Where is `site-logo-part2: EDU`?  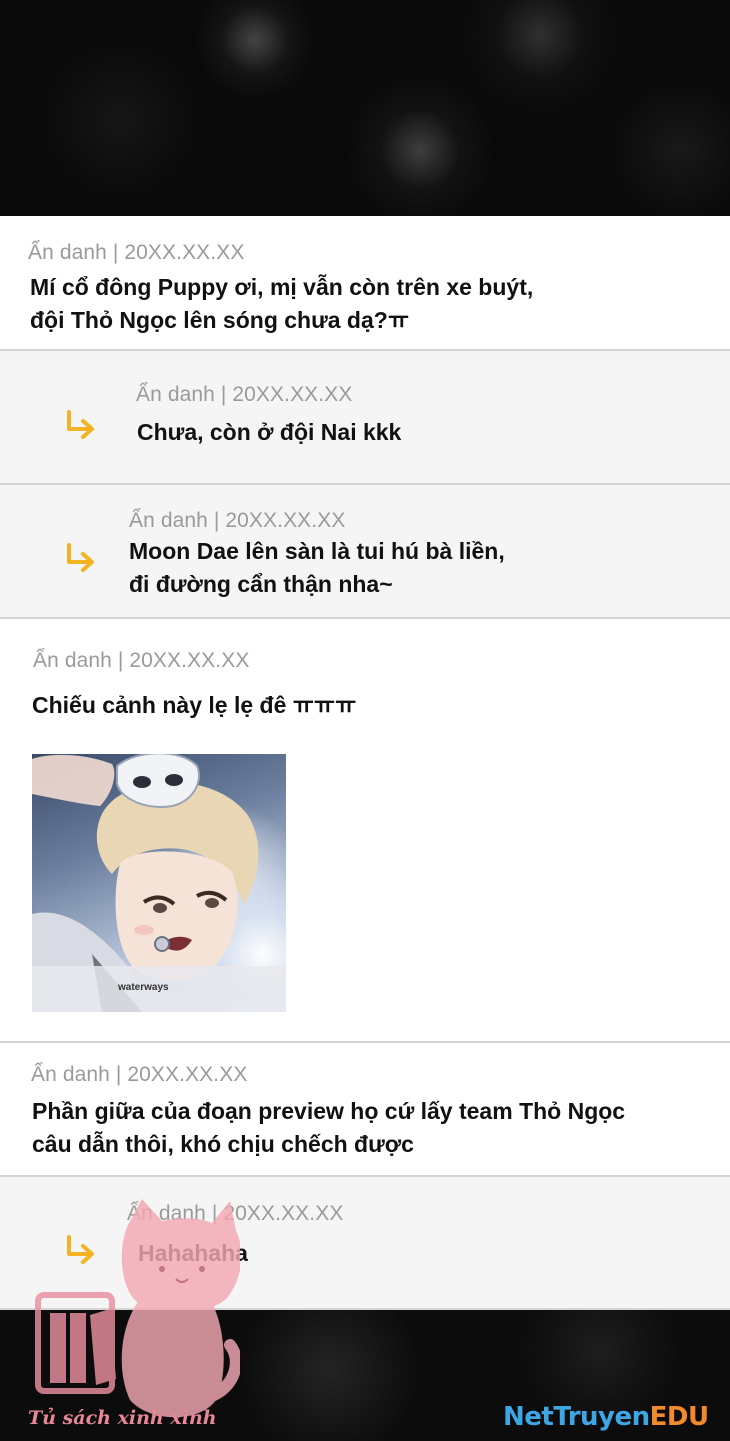
site-logo-part2: EDU is located at coordinates (679, 1417).